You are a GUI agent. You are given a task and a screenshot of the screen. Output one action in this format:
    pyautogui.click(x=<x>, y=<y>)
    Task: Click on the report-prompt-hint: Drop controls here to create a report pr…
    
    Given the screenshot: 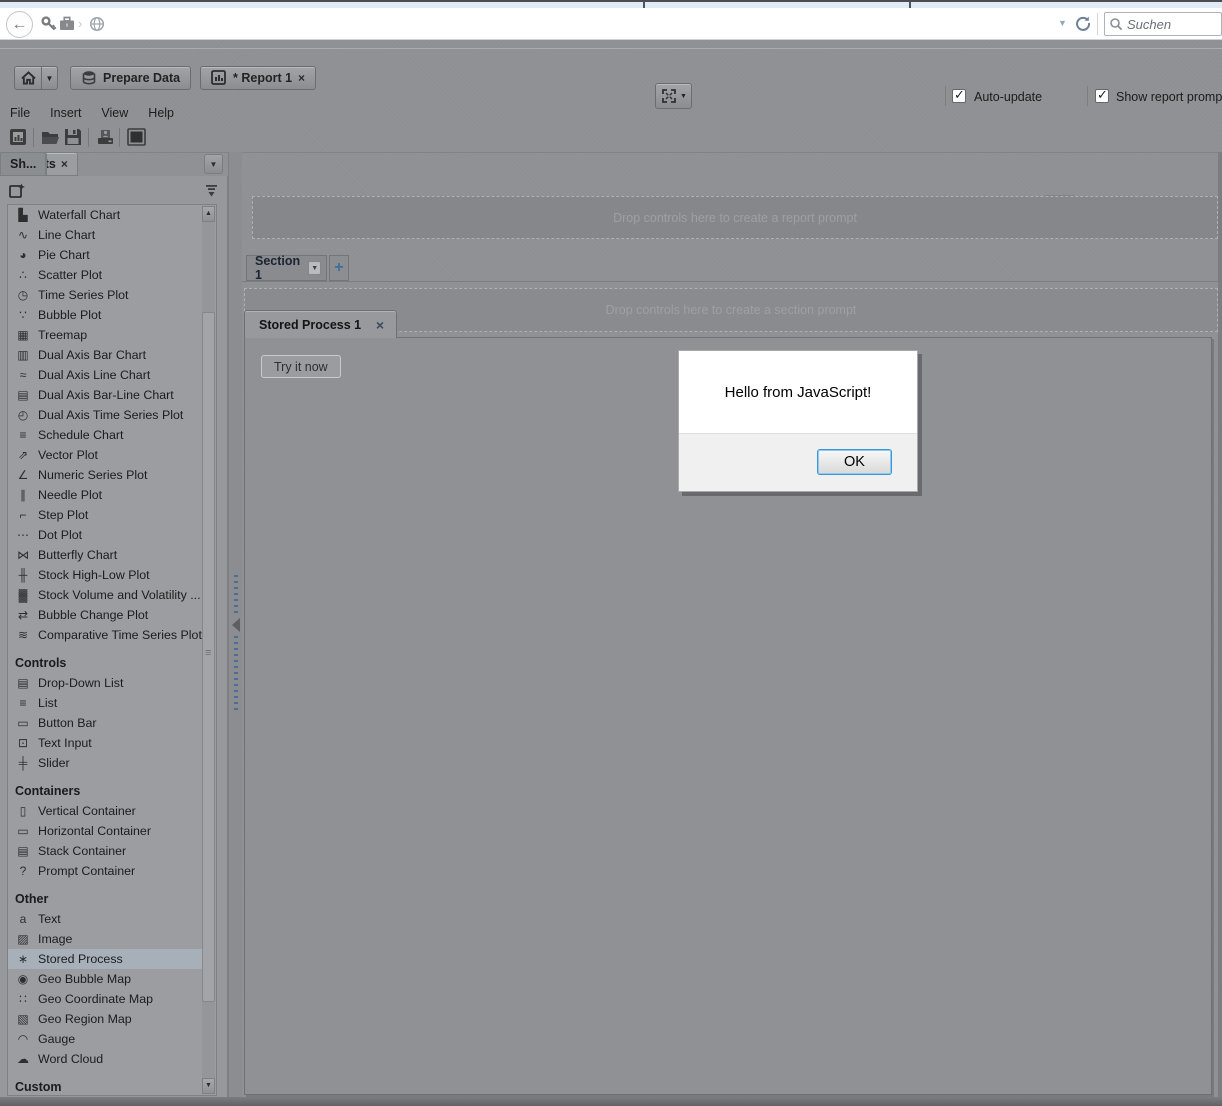 What is the action you would take?
    pyautogui.click(x=735, y=217)
    